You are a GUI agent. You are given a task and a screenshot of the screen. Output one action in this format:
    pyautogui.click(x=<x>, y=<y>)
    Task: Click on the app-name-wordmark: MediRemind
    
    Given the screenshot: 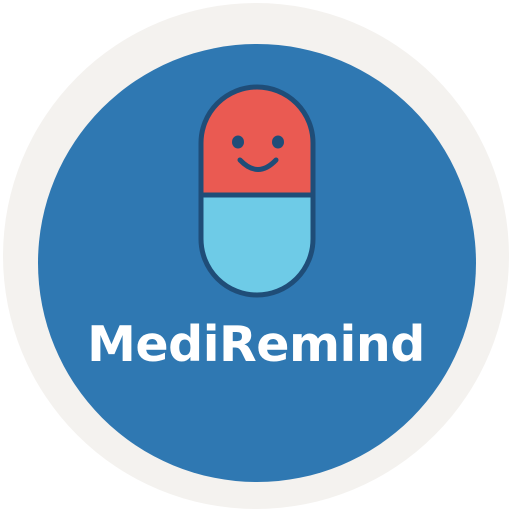 What is the action you would take?
    pyautogui.click(x=256, y=344)
    